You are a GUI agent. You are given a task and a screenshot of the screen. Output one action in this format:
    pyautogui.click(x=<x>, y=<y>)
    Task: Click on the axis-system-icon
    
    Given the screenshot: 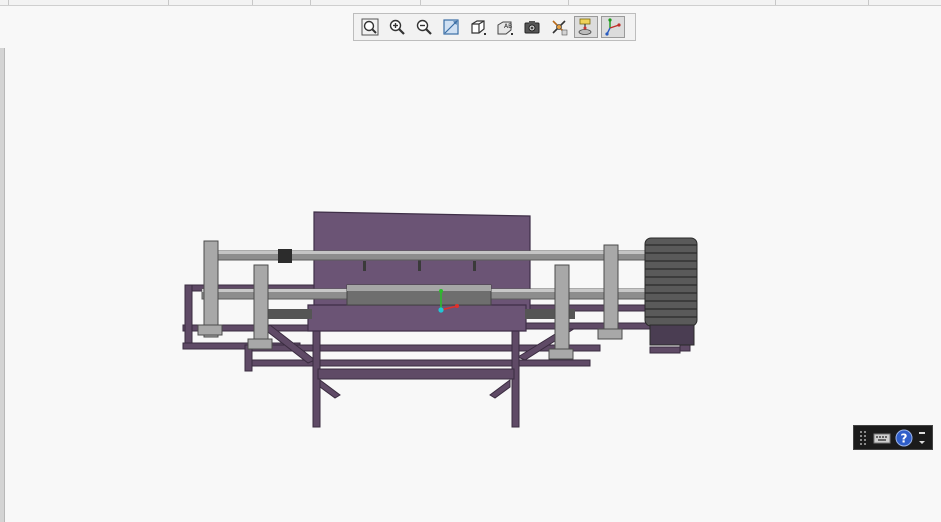 What is the action you would take?
    pyautogui.click(x=613, y=27)
    